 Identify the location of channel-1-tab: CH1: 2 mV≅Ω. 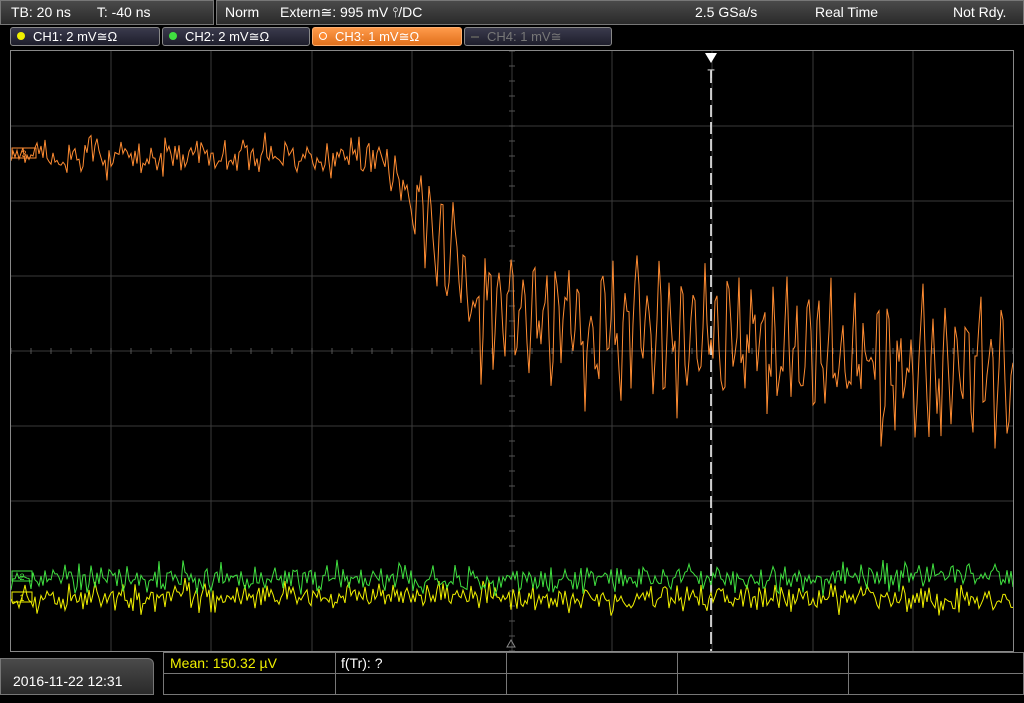
(85, 36).